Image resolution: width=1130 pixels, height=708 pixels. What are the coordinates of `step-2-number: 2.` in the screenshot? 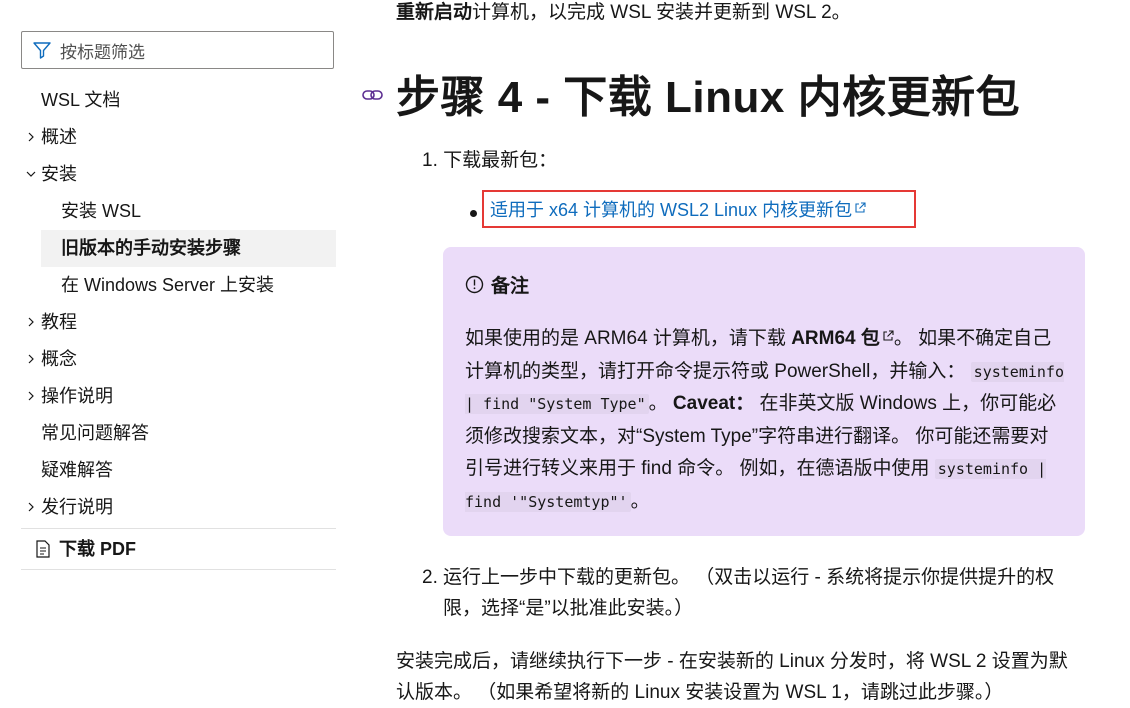 It's located at (430, 577).